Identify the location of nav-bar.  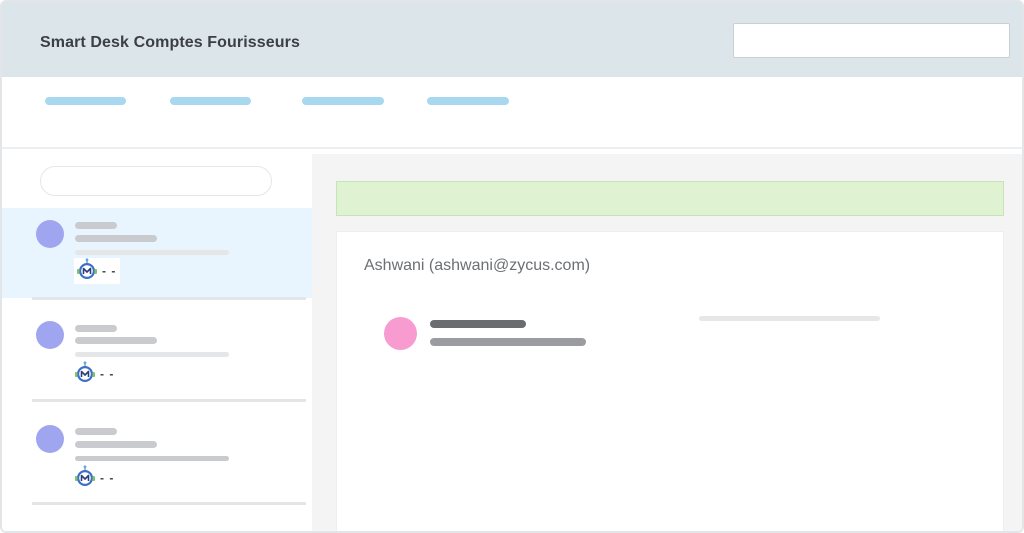
(512, 113).